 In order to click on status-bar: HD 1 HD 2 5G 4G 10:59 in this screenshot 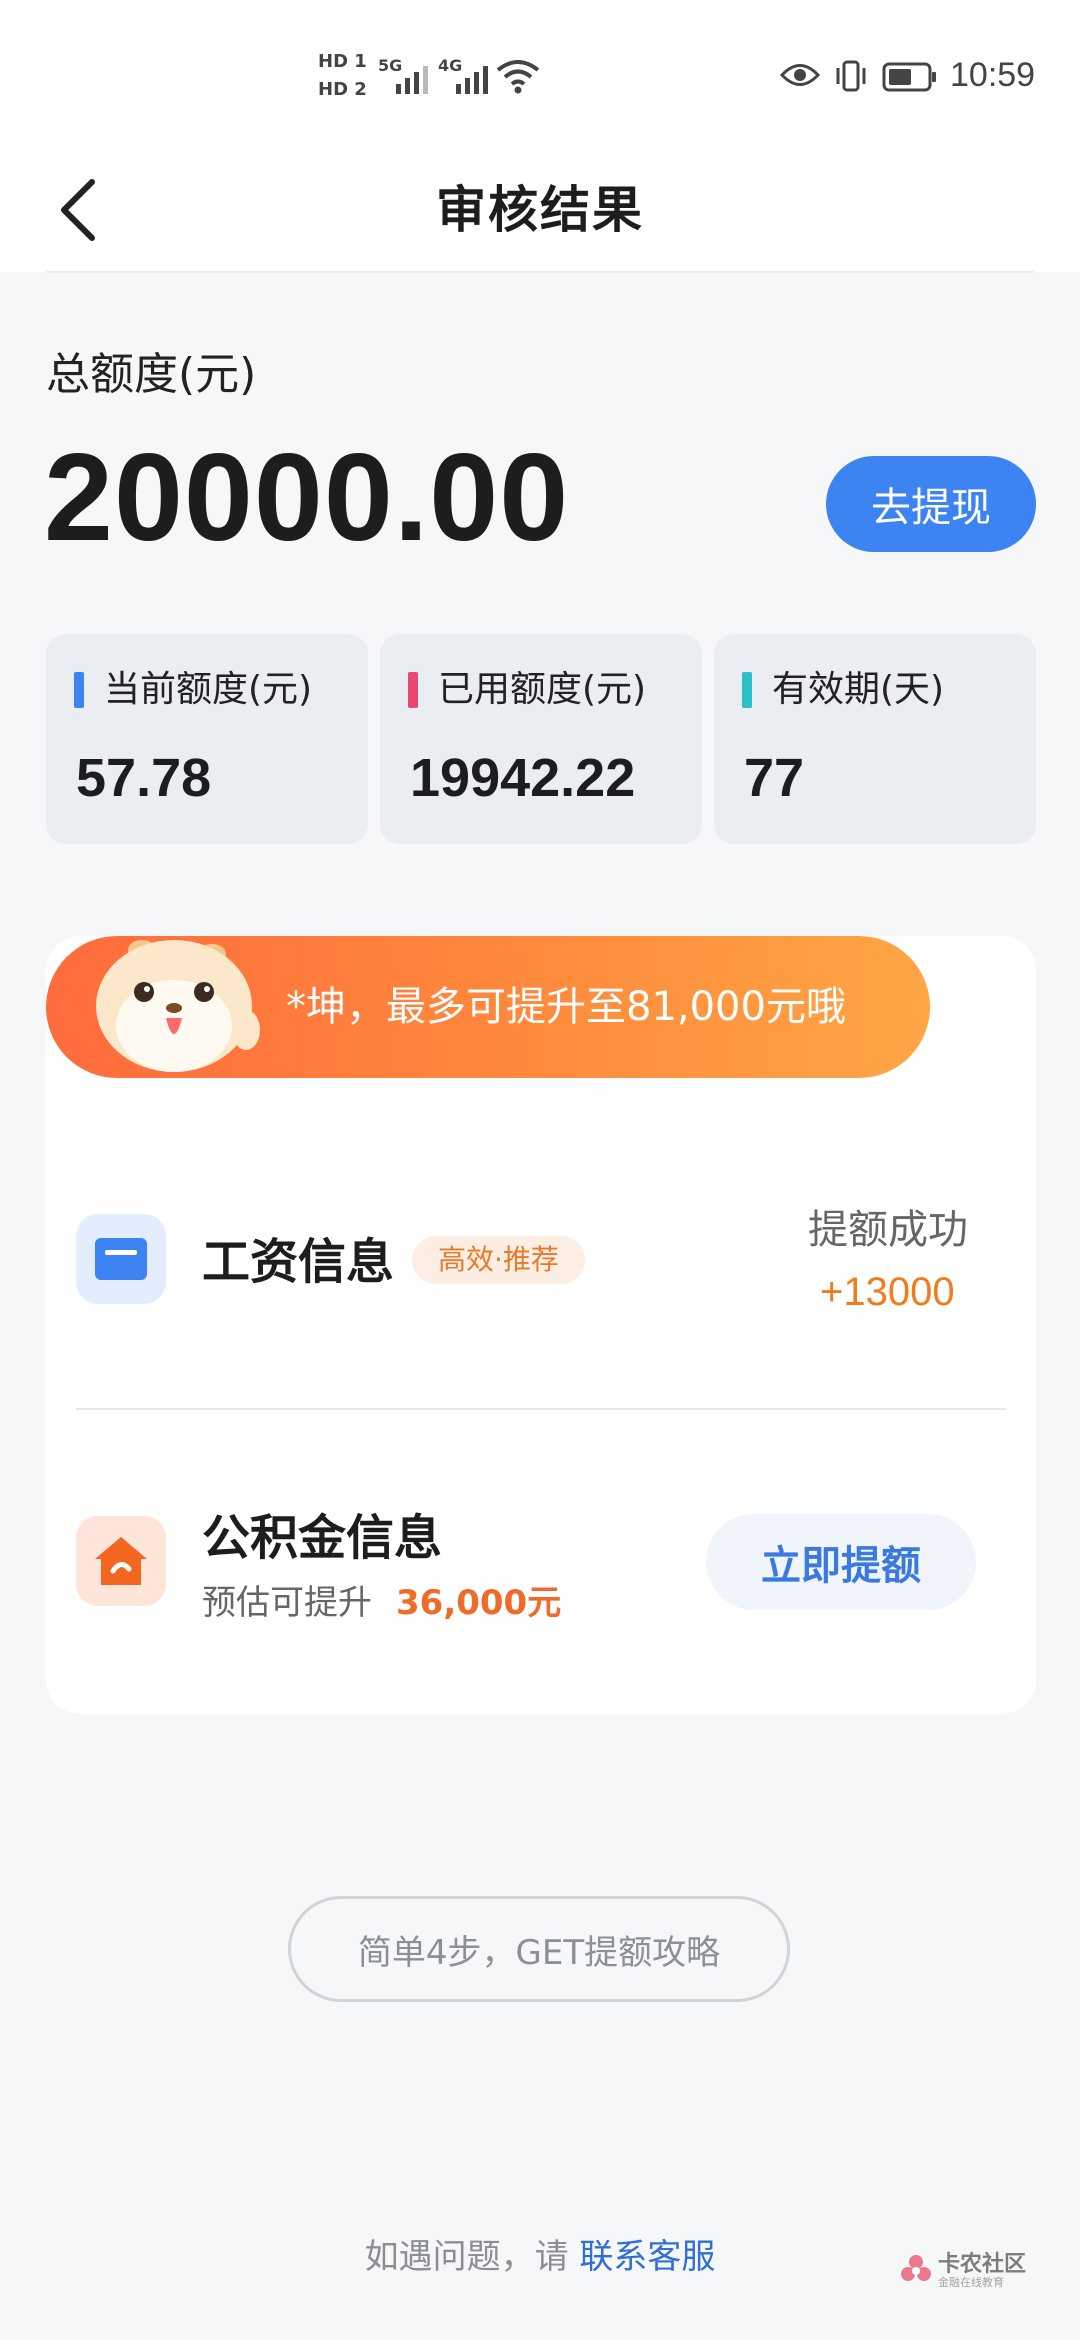, I will do `click(540, 75)`.